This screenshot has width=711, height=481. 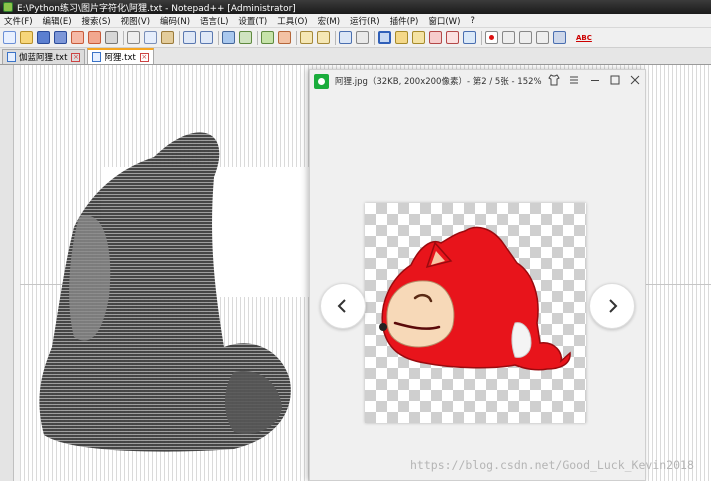 I want to click on save-all-icon, so click(x=60, y=37).